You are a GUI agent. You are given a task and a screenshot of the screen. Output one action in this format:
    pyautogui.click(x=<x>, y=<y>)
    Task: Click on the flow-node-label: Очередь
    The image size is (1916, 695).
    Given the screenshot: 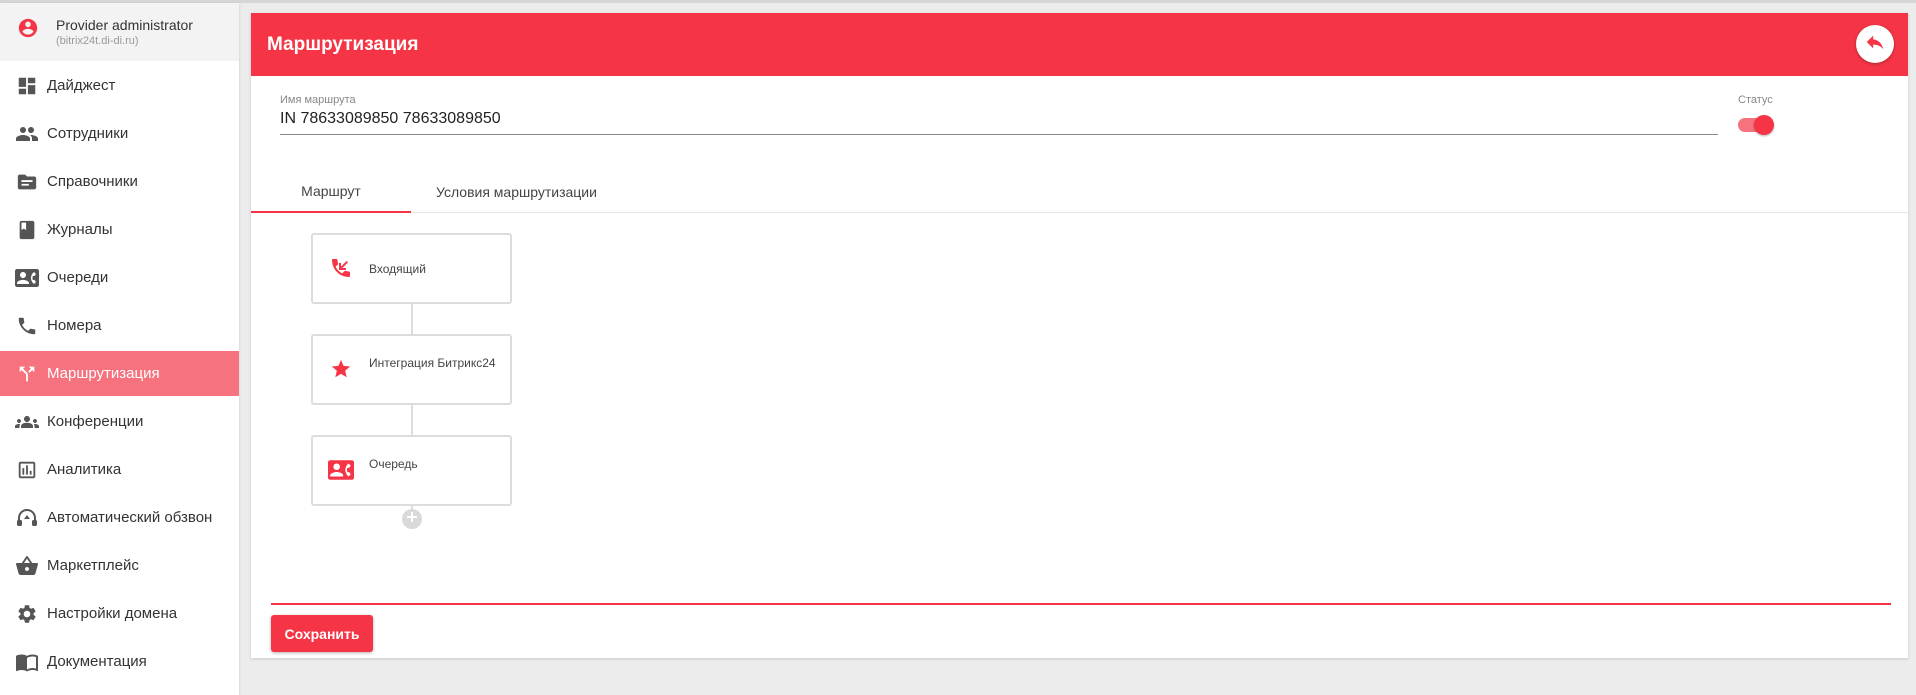 What is the action you would take?
    pyautogui.click(x=393, y=464)
    